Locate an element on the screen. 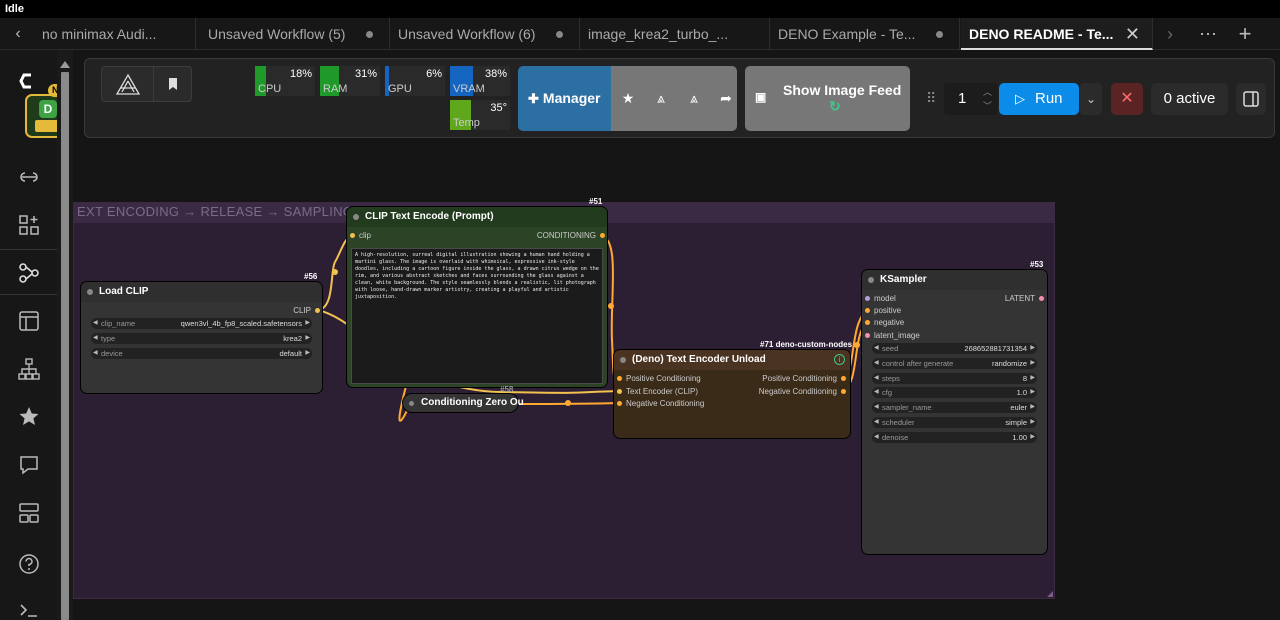 The width and height of the screenshot is (1280, 620). widget-value: euler is located at coordinates (1018, 407).